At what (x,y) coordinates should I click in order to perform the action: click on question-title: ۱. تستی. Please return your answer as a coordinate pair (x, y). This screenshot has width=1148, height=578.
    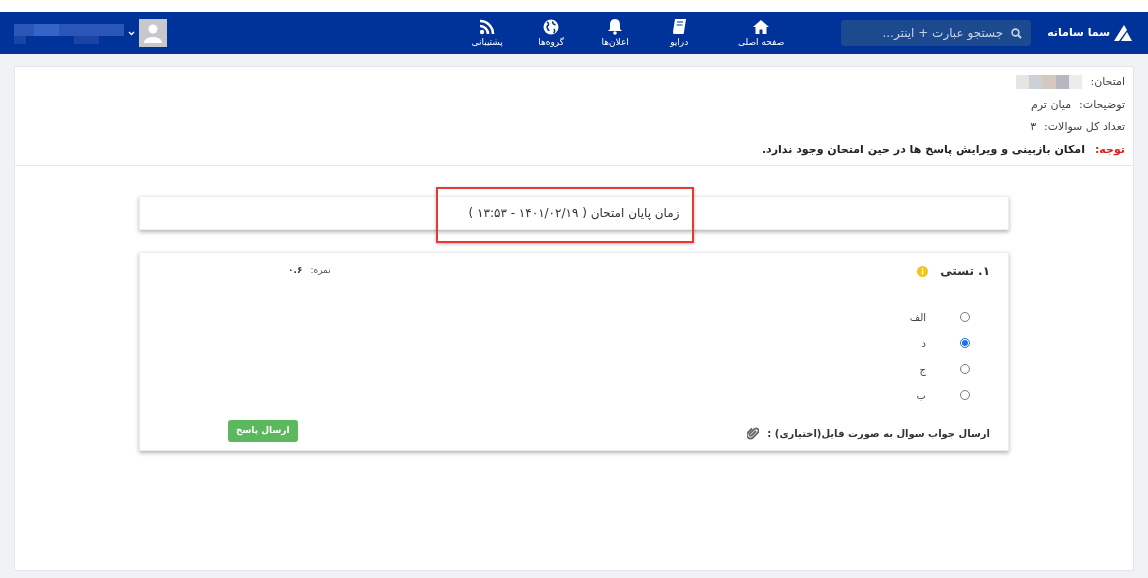
    Looking at the image, I should click on (965, 271).